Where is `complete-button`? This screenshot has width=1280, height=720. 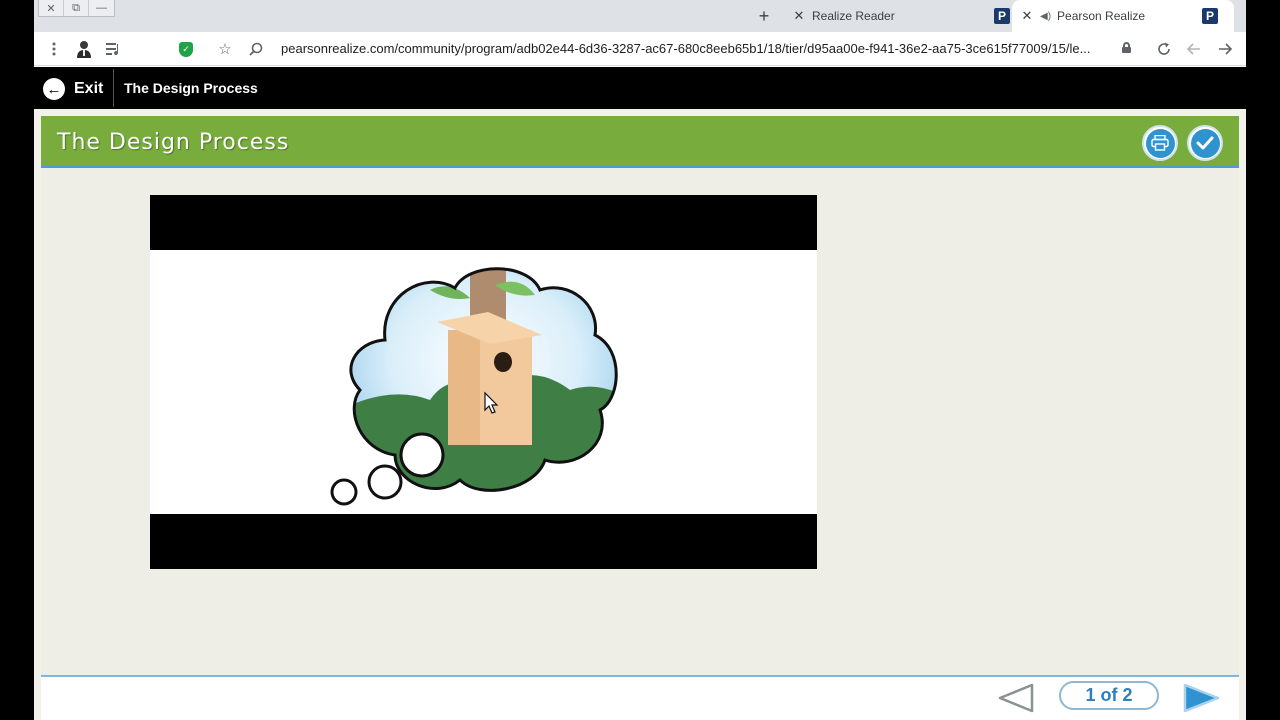 complete-button is located at coordinates (1205, 143).